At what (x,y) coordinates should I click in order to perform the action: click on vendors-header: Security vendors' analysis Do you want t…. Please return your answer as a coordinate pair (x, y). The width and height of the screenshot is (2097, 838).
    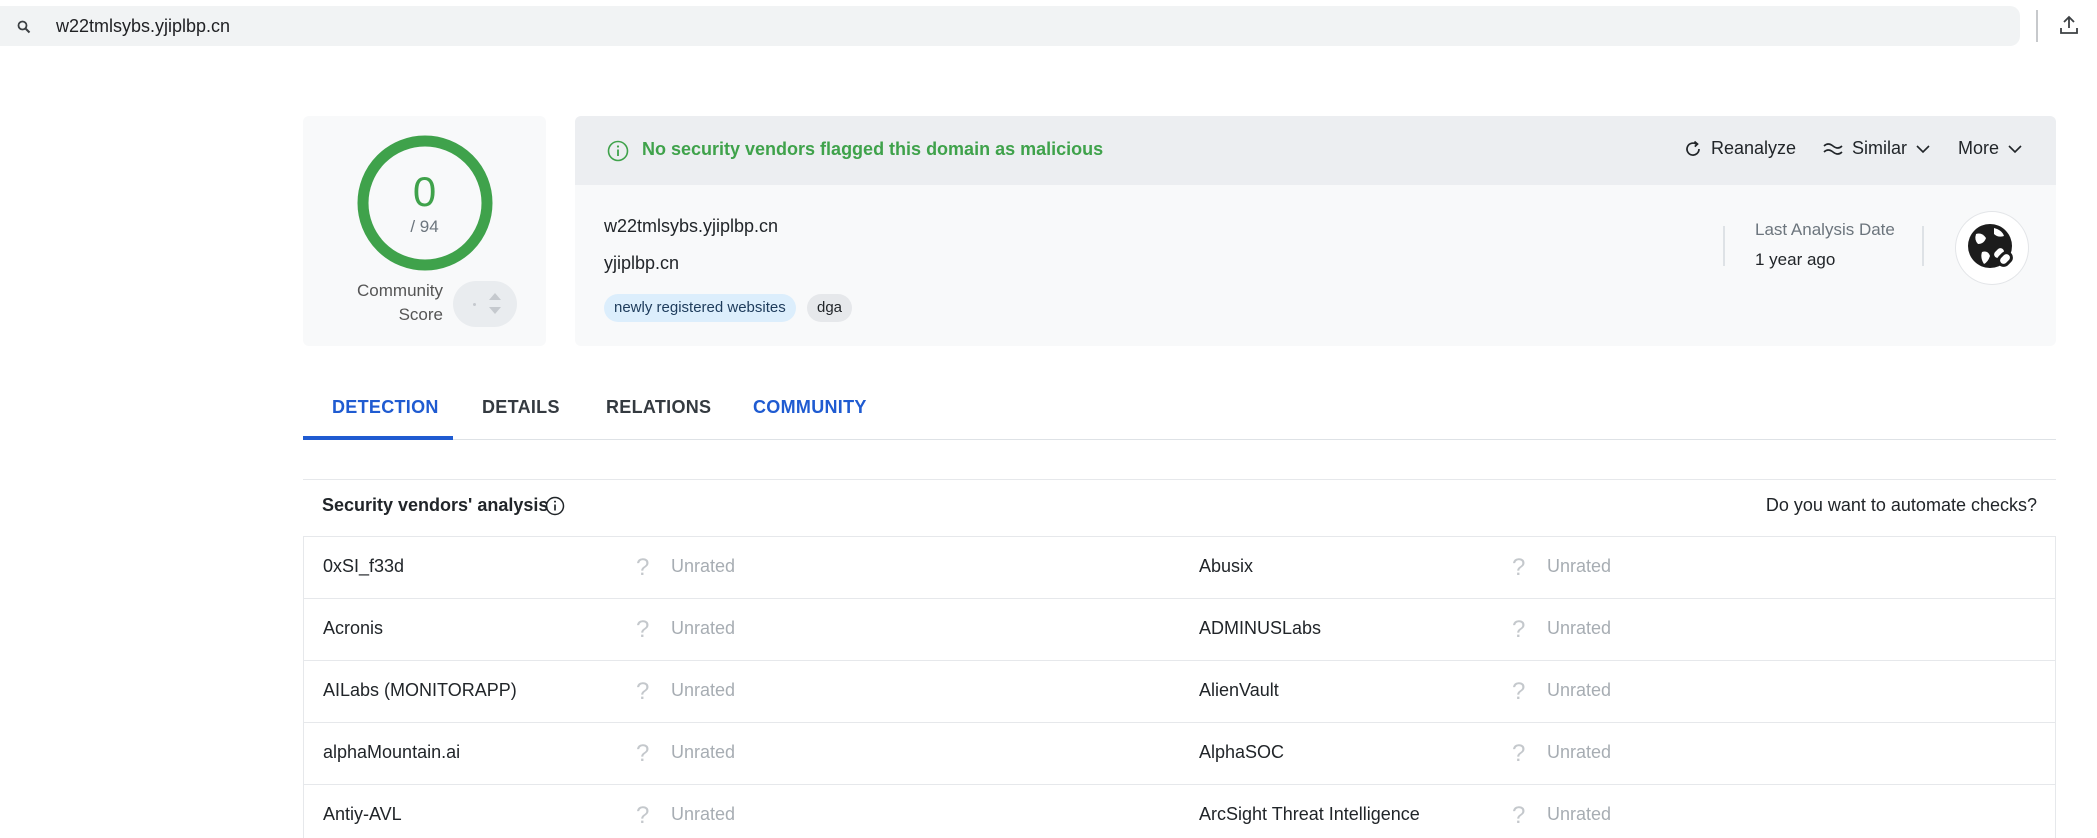
    Looking at the image, I should click on (1179, 507).